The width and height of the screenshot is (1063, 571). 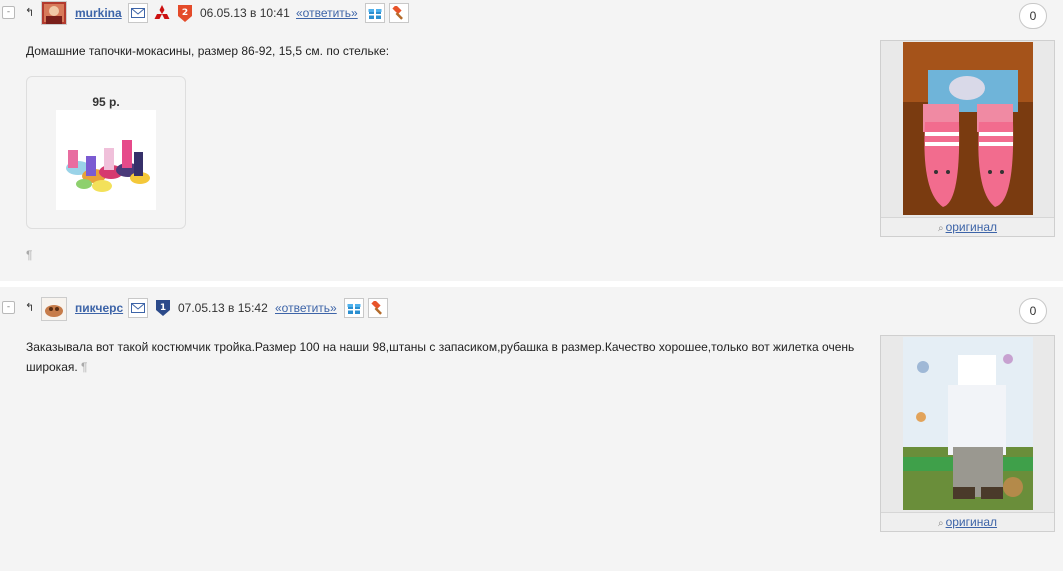 I want to click on comment-text-line-2: широкая. ¶, so click(x=451, y=367).